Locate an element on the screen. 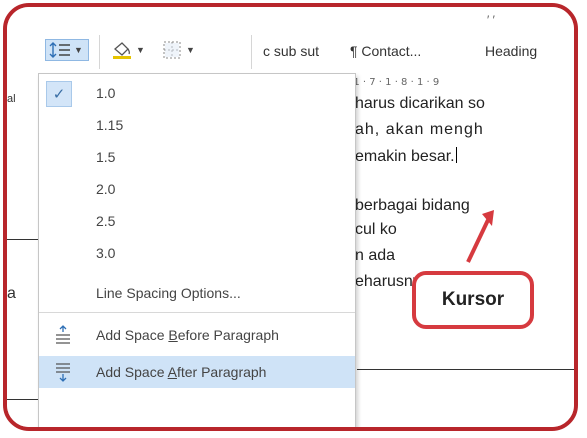  menu-item-label: 1.5 is located at coordinates (106, 157).